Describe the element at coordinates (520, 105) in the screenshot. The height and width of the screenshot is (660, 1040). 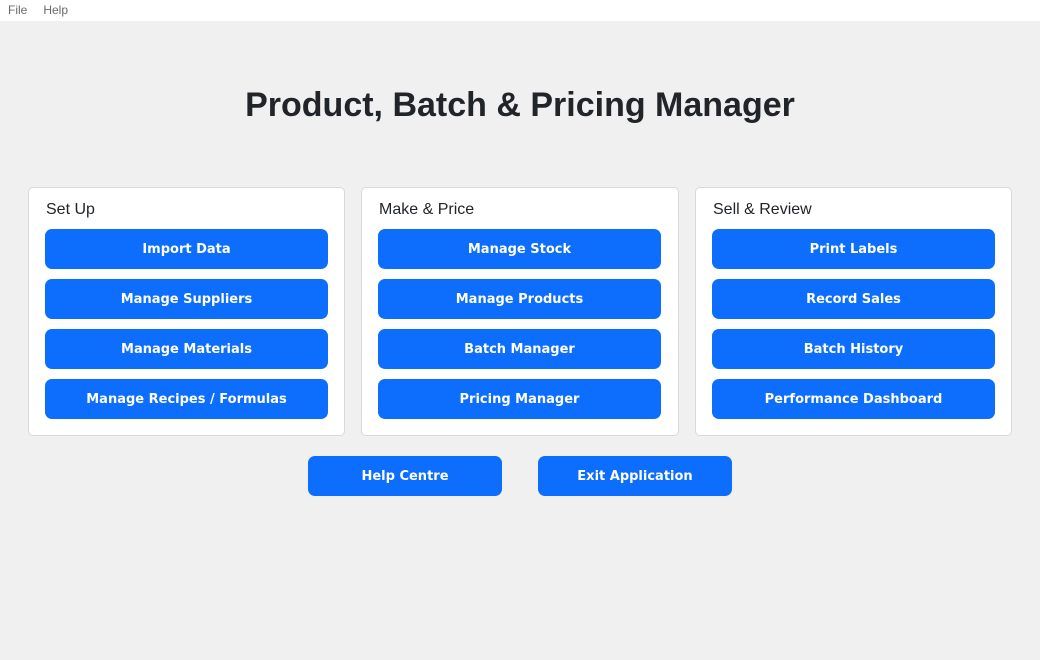
I see `page-title: Product, Batch & Pricing Manager` at that location.